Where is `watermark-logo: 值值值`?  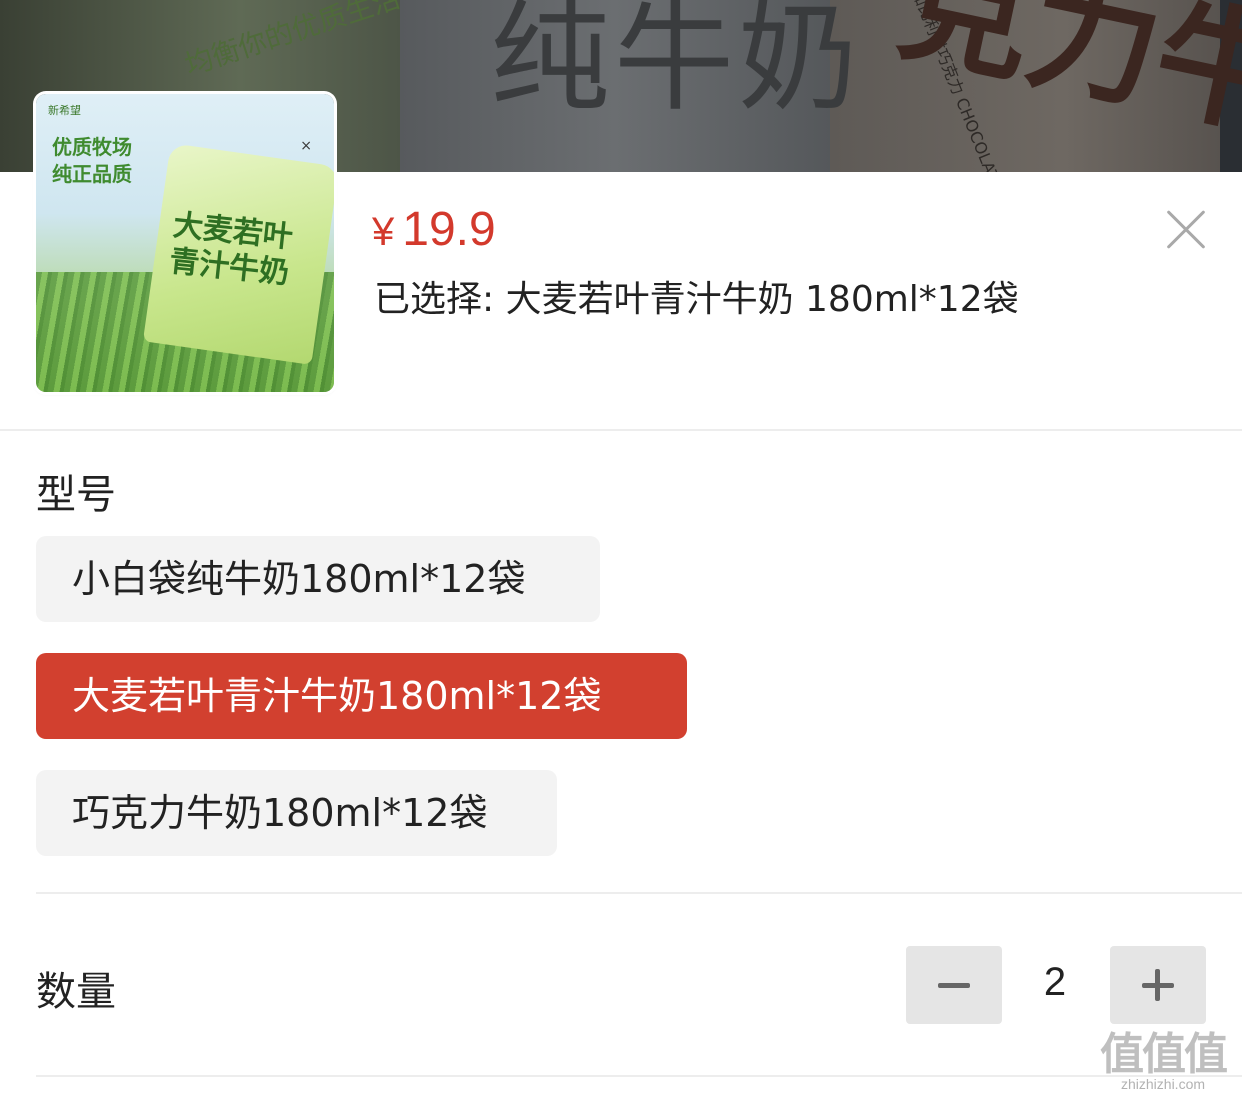
watermark-logo: 值值值 is located at coordinates (1164, 1054).